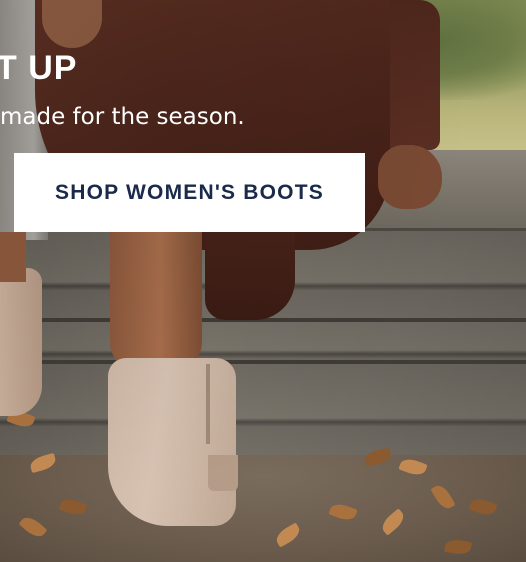  I want to click on shop-womens-boots-button: SHOP WOMEN'S BOOTS, so click(189, 192).